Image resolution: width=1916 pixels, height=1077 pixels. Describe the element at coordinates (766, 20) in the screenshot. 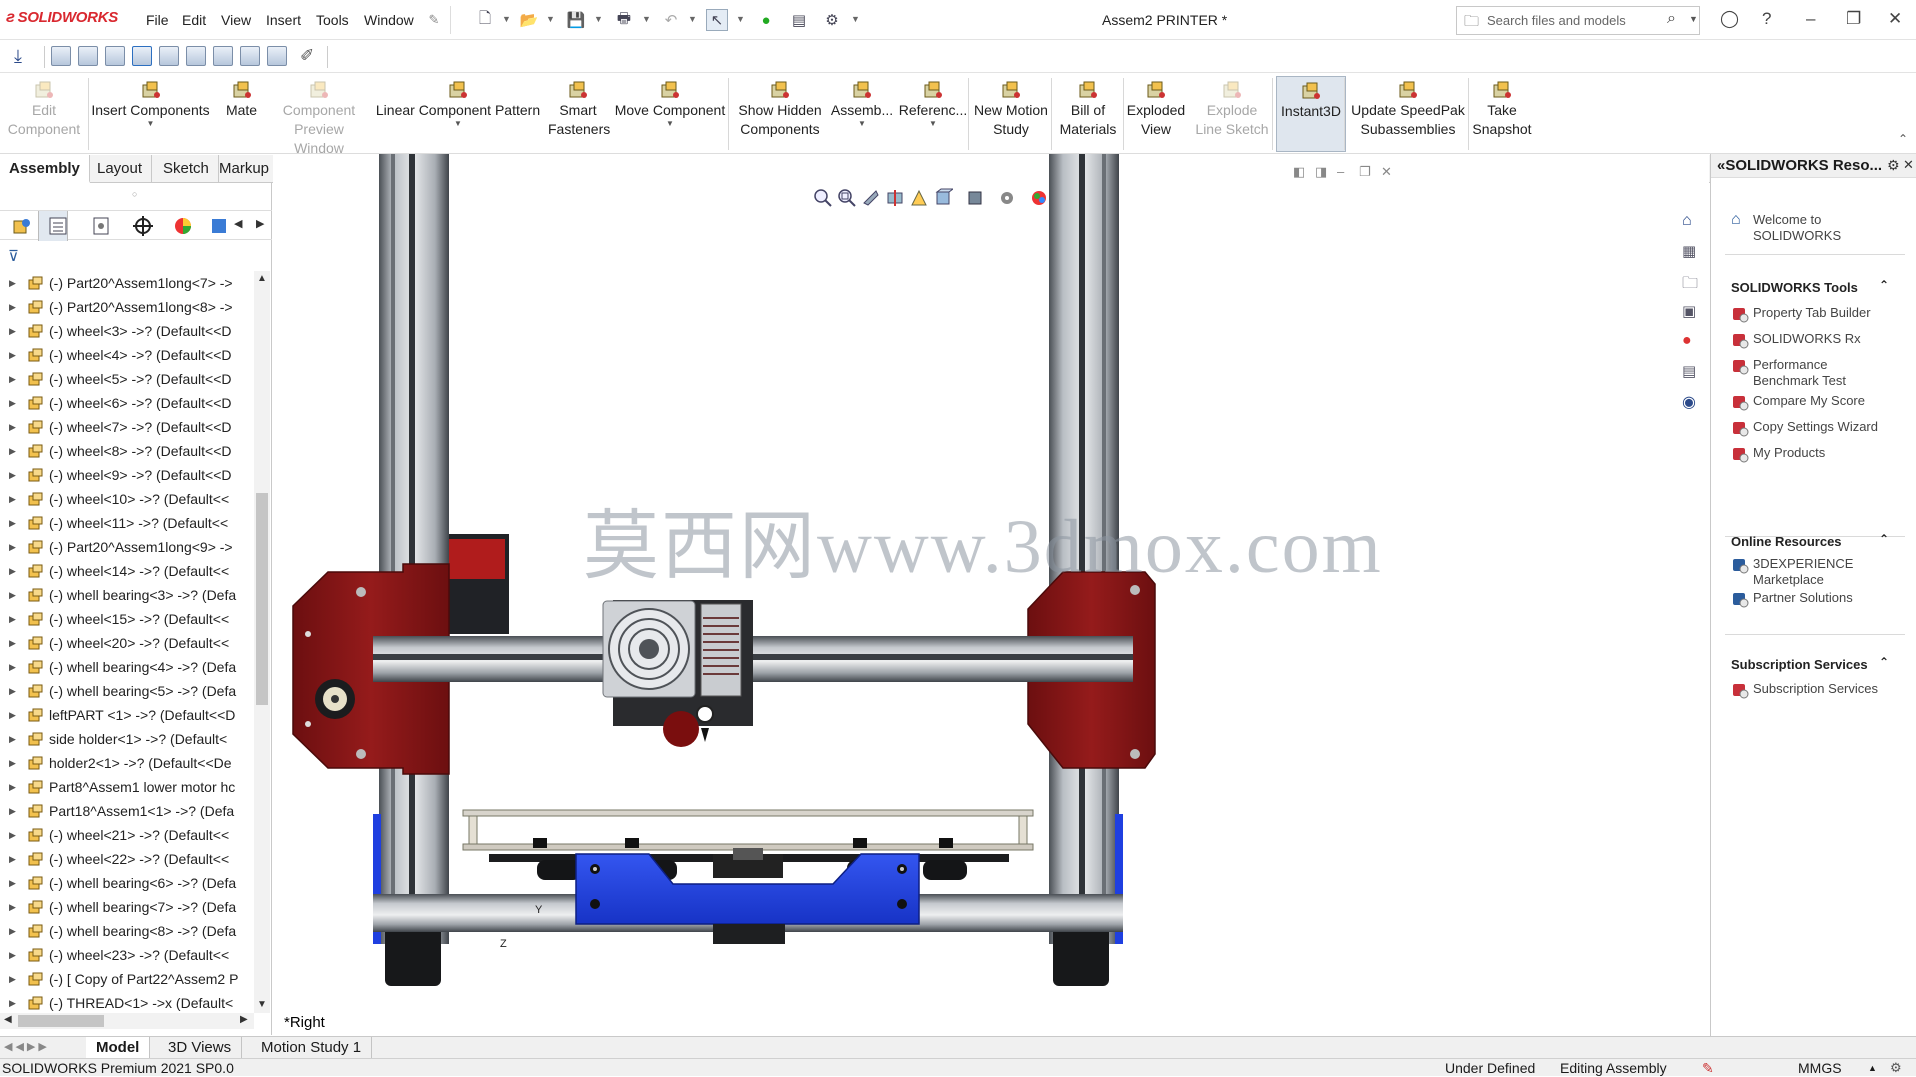

I see `rebuild-icon: ●` at that location.